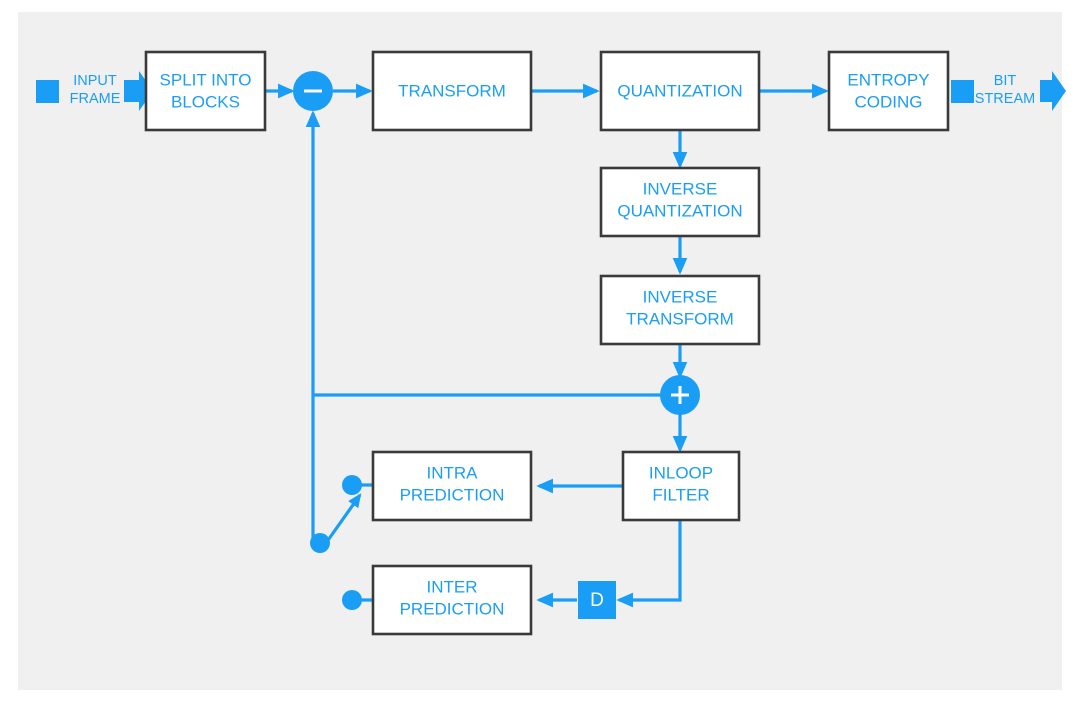 This screenshot has width=1080, height=702. I want to click on subtract-node, so click(313, 91).